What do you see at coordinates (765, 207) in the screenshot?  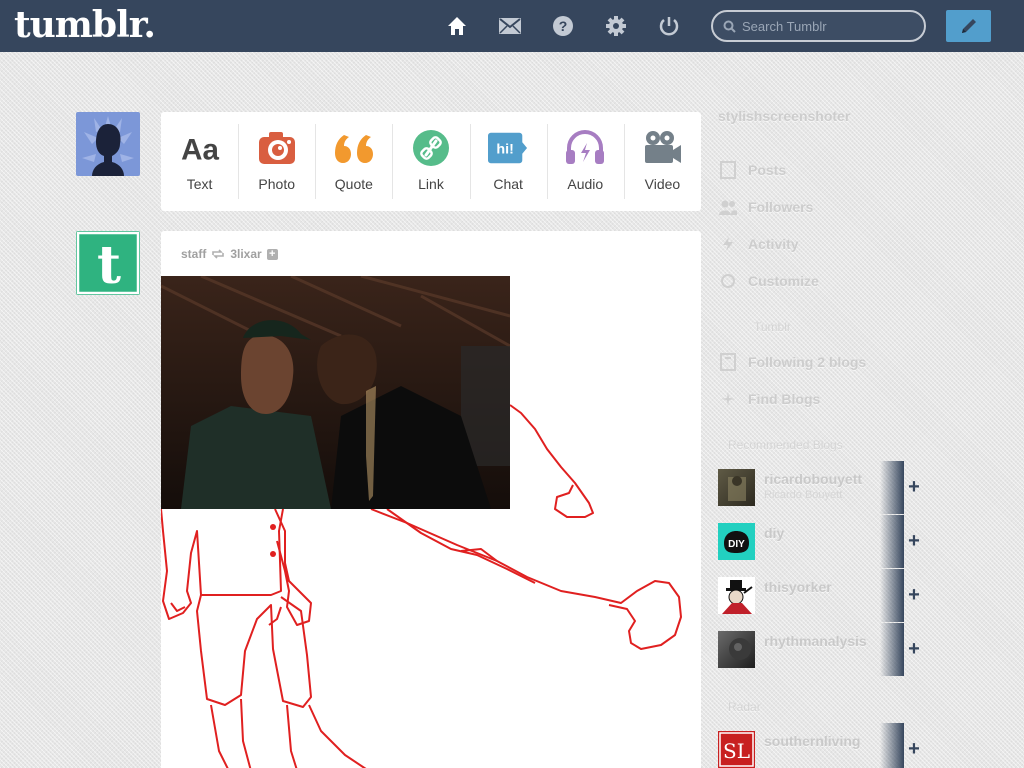 I see `sidebar-item-followers: Followers` at bounding box center [765, 207].